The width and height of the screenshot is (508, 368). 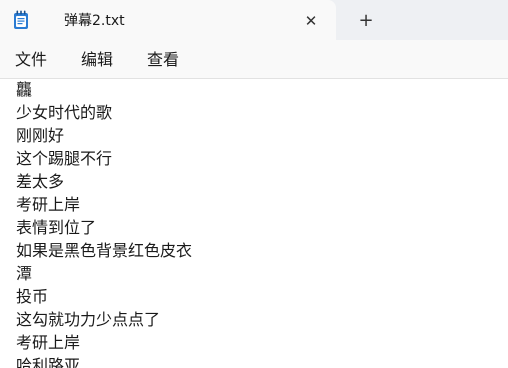 I want to click on tab-title: 弹幕2.txt, so click(x=94, y=21).